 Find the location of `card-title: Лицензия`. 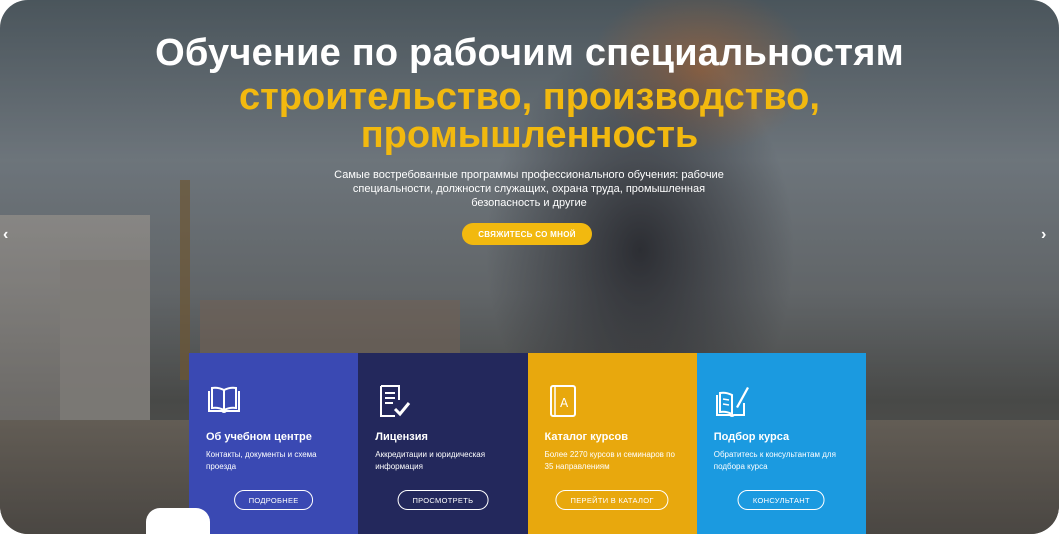

card-title: Лицензия is located at coordinates (401, 437).